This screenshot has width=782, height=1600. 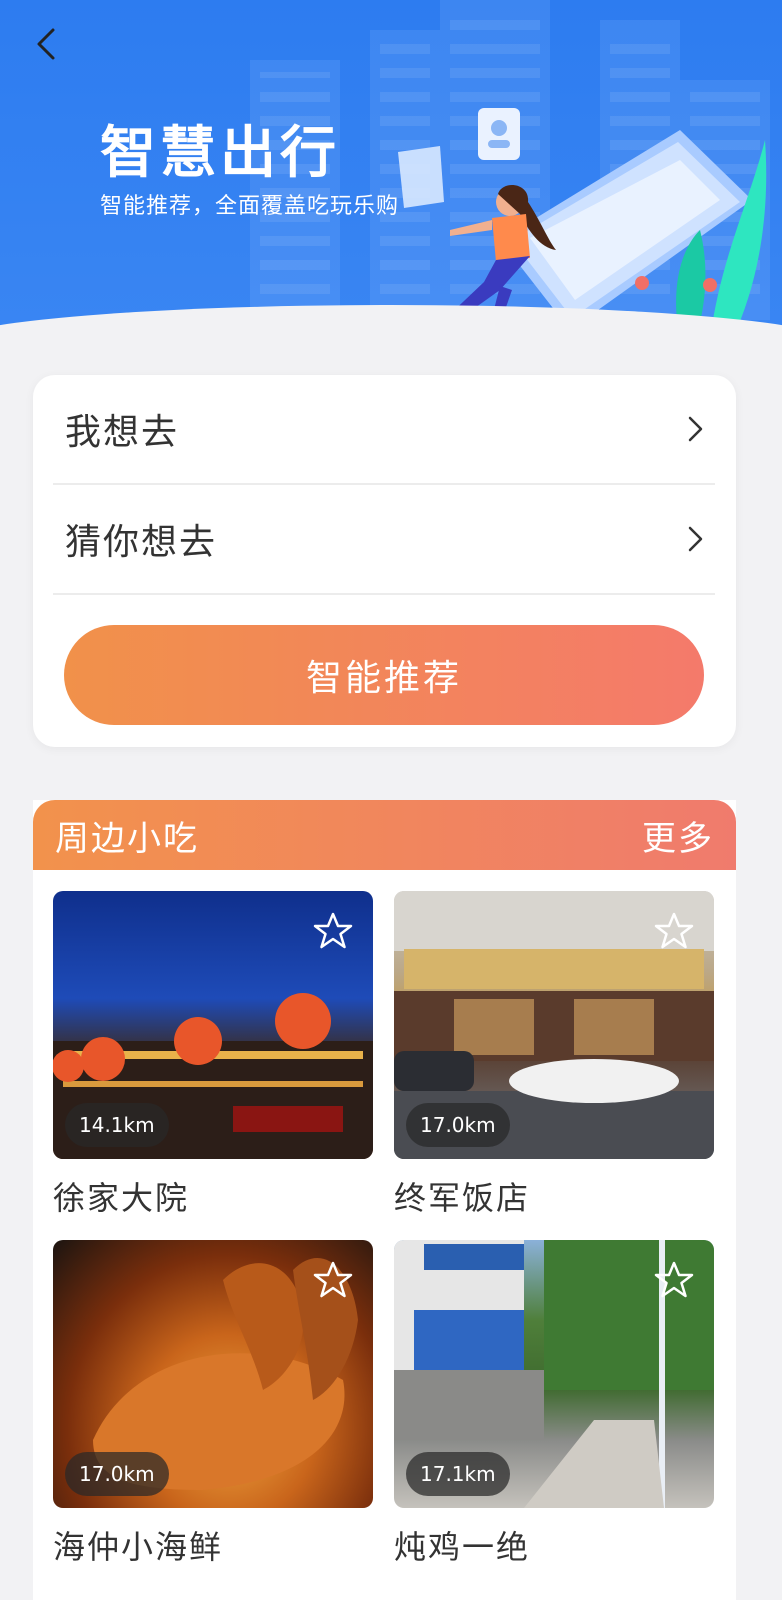 What do you see at coordinates (384, 835) in the screenshot?
I see `section-header: 周边小吃 更多` at bounding box center [384, 835].